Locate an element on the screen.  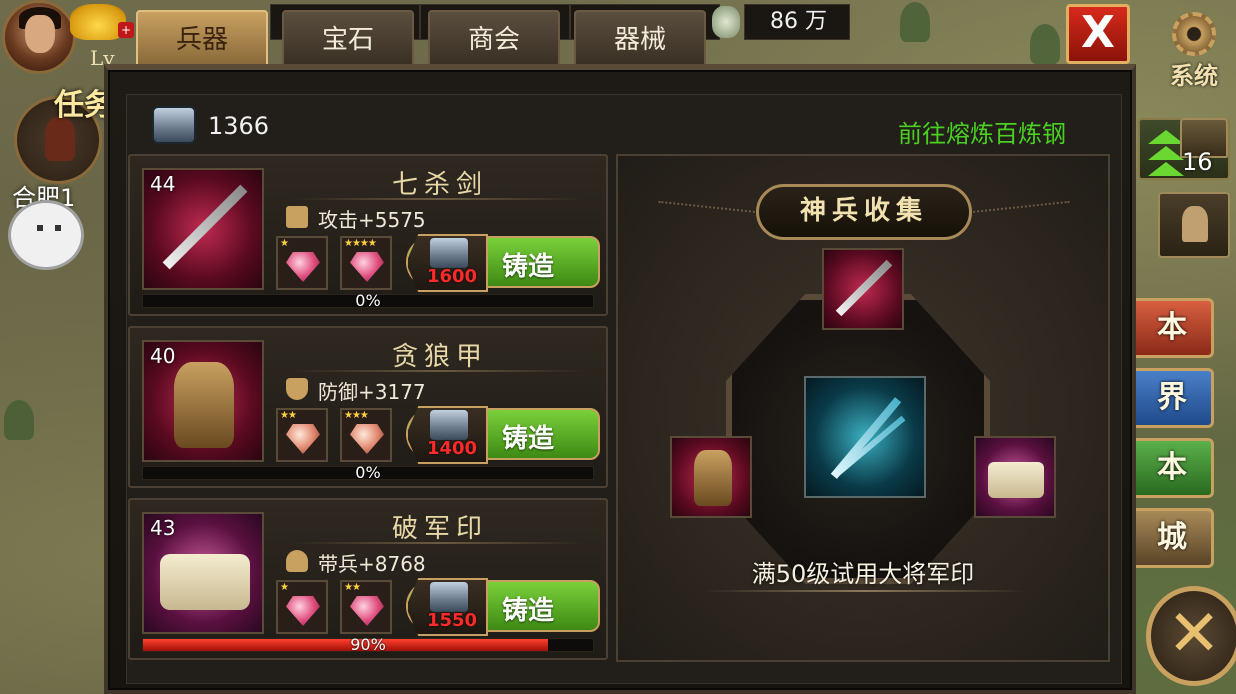
divine-weapon-reward is located at coordinates (865, 437).